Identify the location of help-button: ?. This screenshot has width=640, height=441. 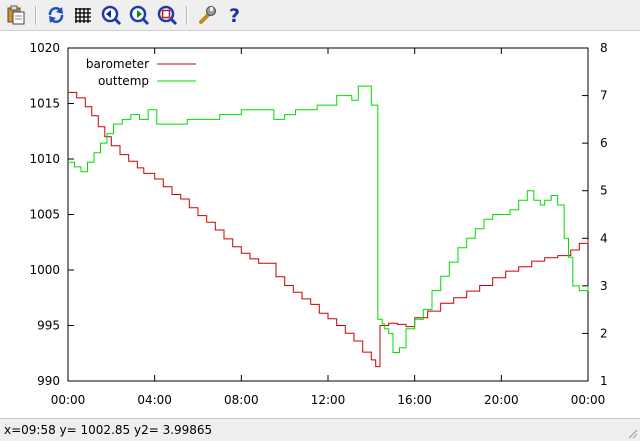
(235, 15).